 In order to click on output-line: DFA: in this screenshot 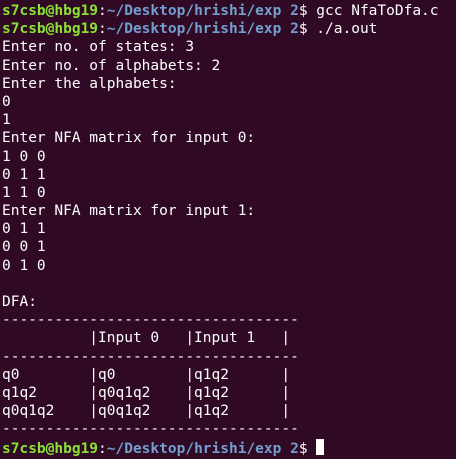, I will do `click(19, 302)`.